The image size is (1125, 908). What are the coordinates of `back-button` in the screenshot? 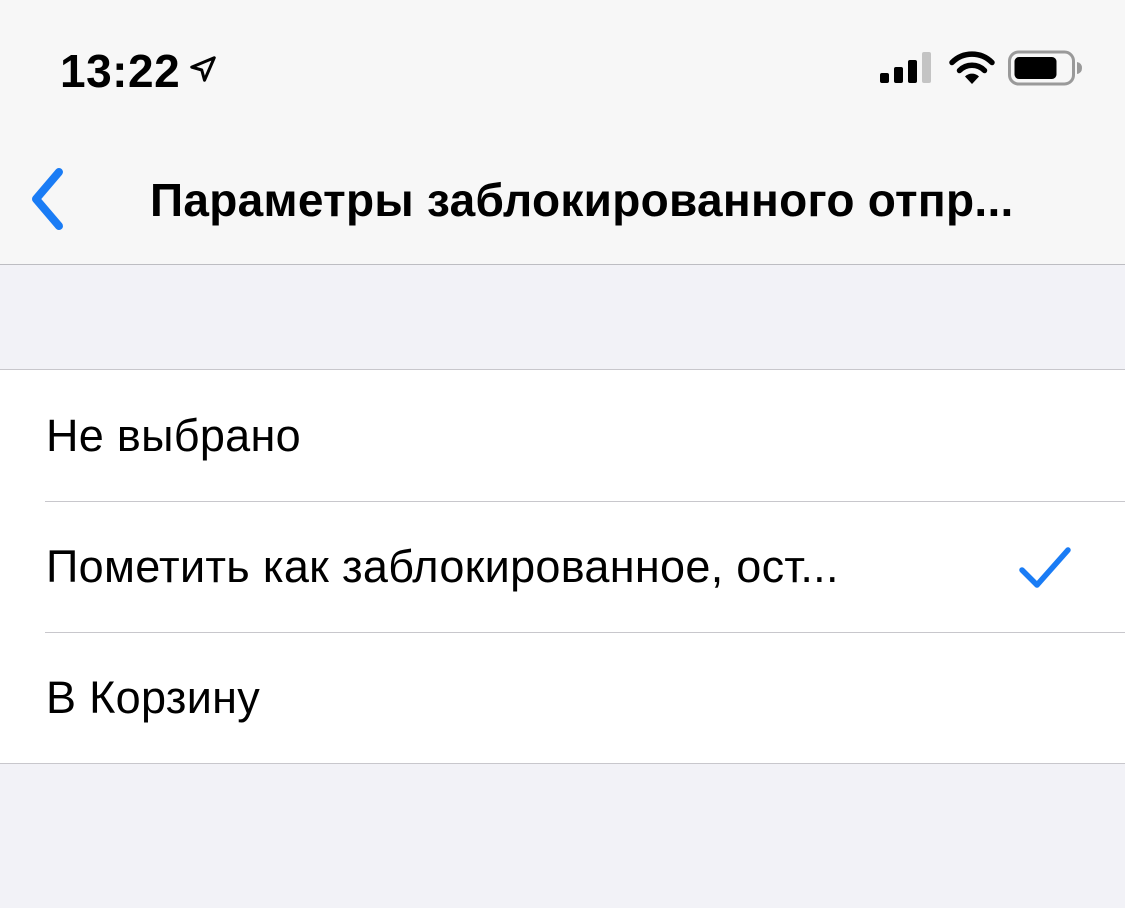 It's located at (49, 200).